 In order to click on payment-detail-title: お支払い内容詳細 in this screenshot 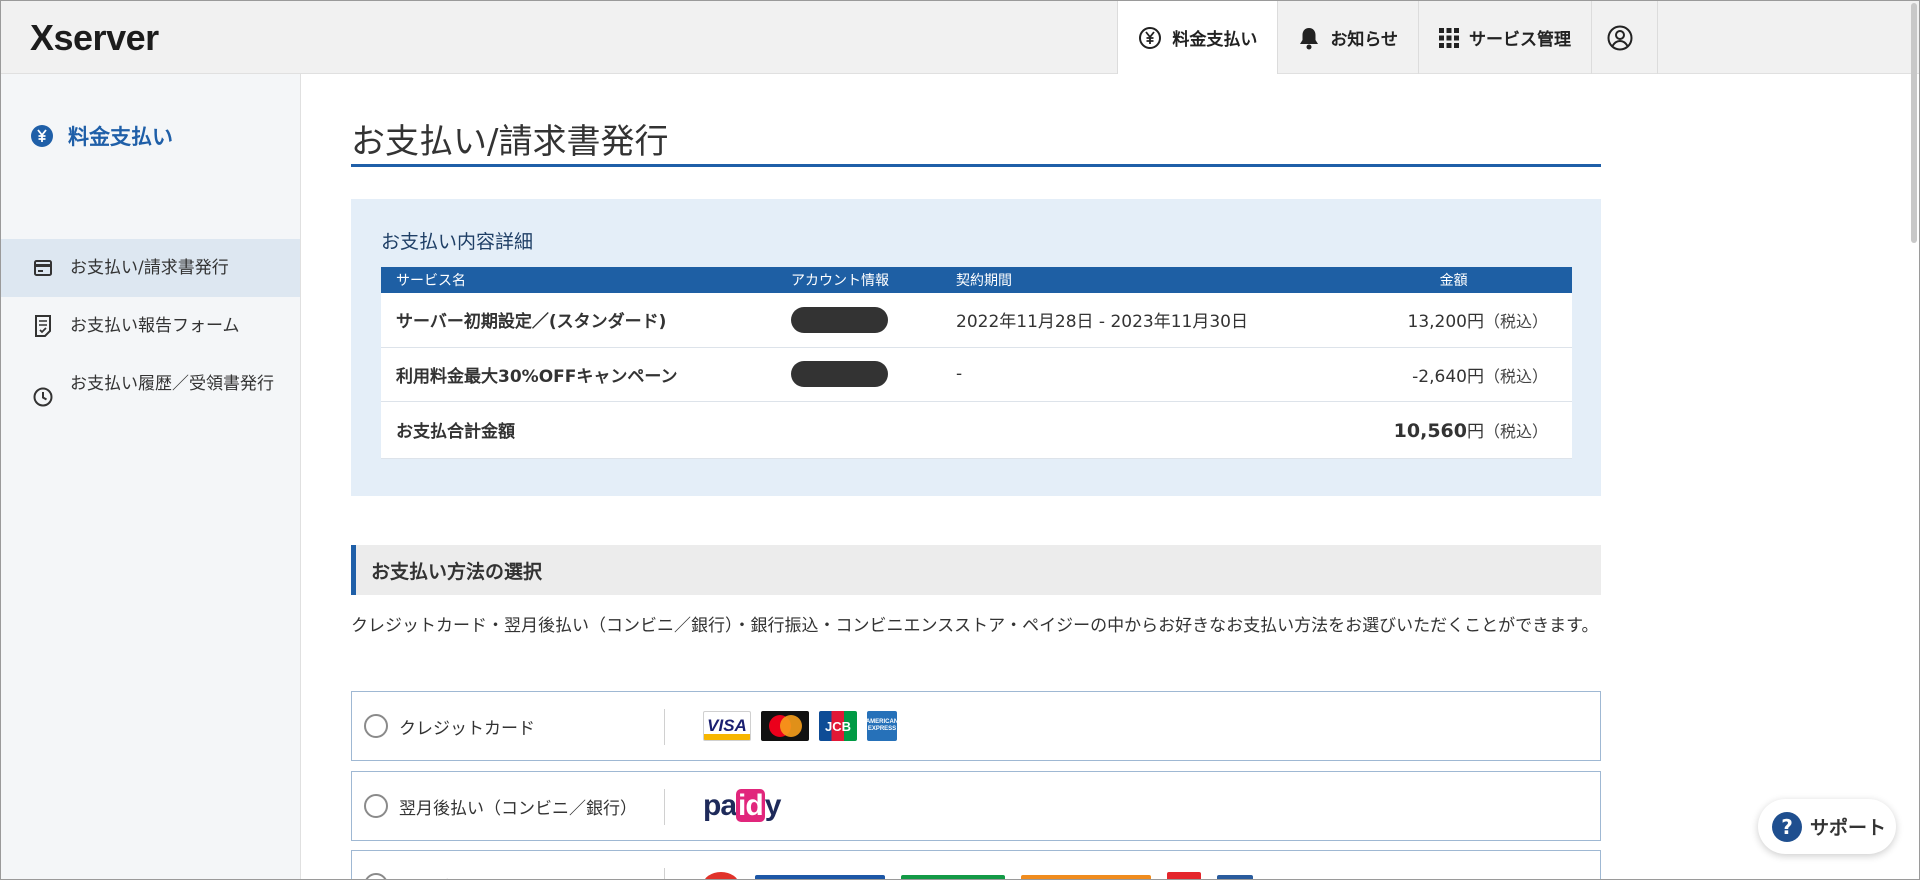, I will do `click(457, 242)`.